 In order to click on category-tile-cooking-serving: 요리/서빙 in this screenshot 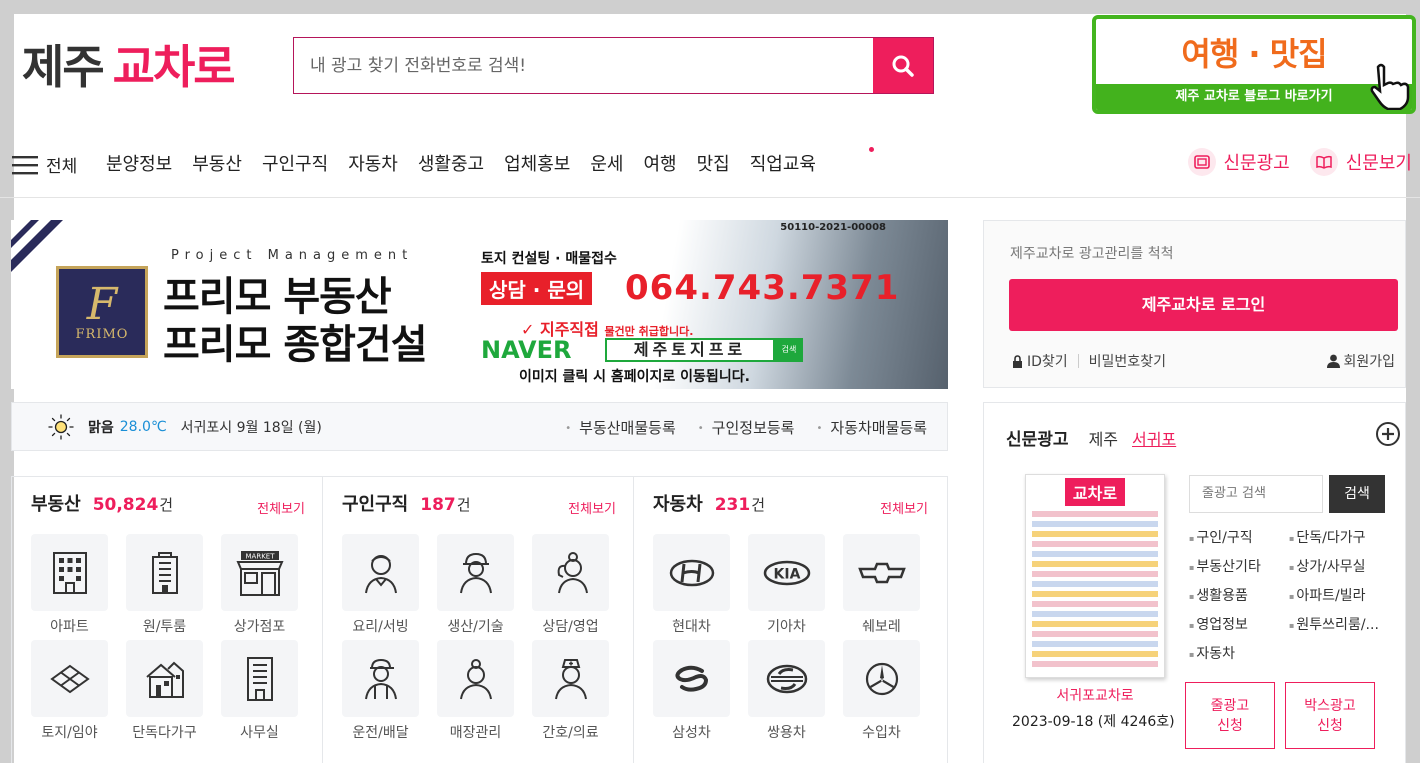, I will do `click(380, 587)`.